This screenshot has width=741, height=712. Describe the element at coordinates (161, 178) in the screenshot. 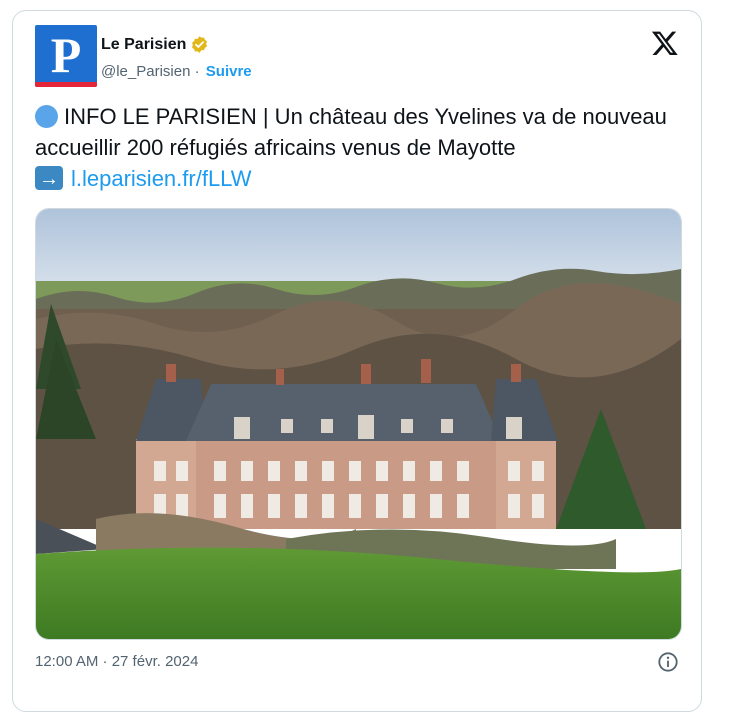

I see `tweet-link: l.leparisien.fr/fLLW` at that location.